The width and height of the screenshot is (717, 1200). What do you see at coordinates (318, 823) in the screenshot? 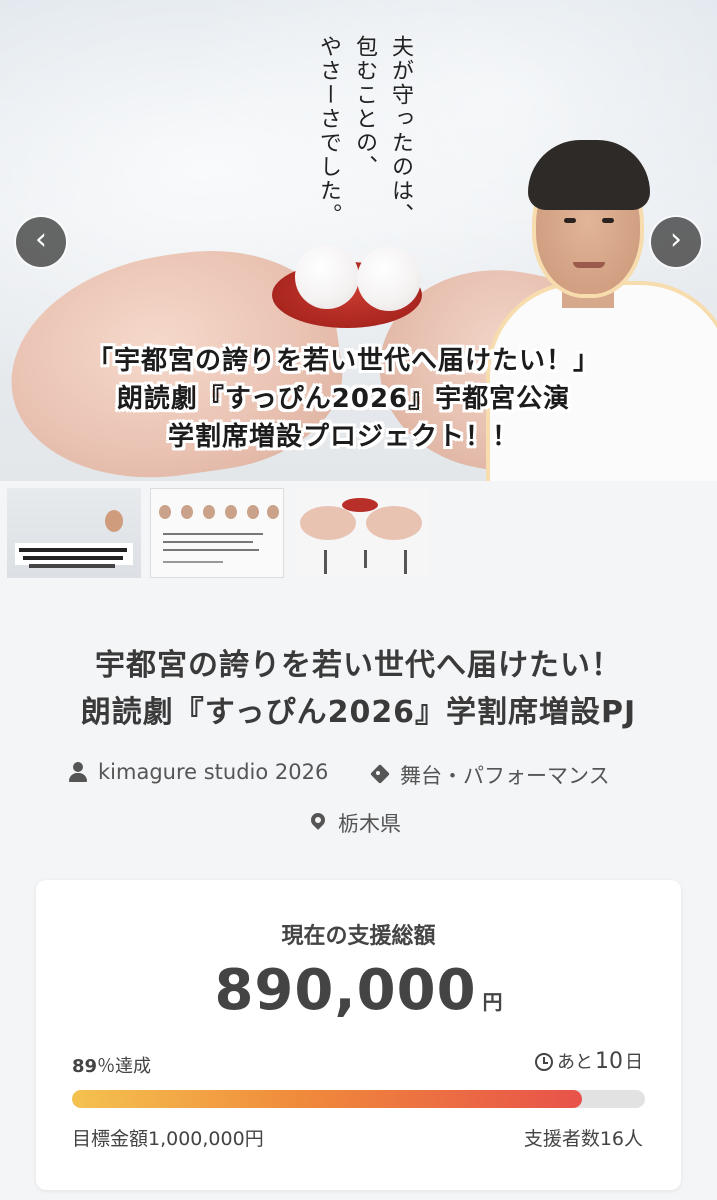
I see `location-pin-icon` at bounding box center [318, 823].